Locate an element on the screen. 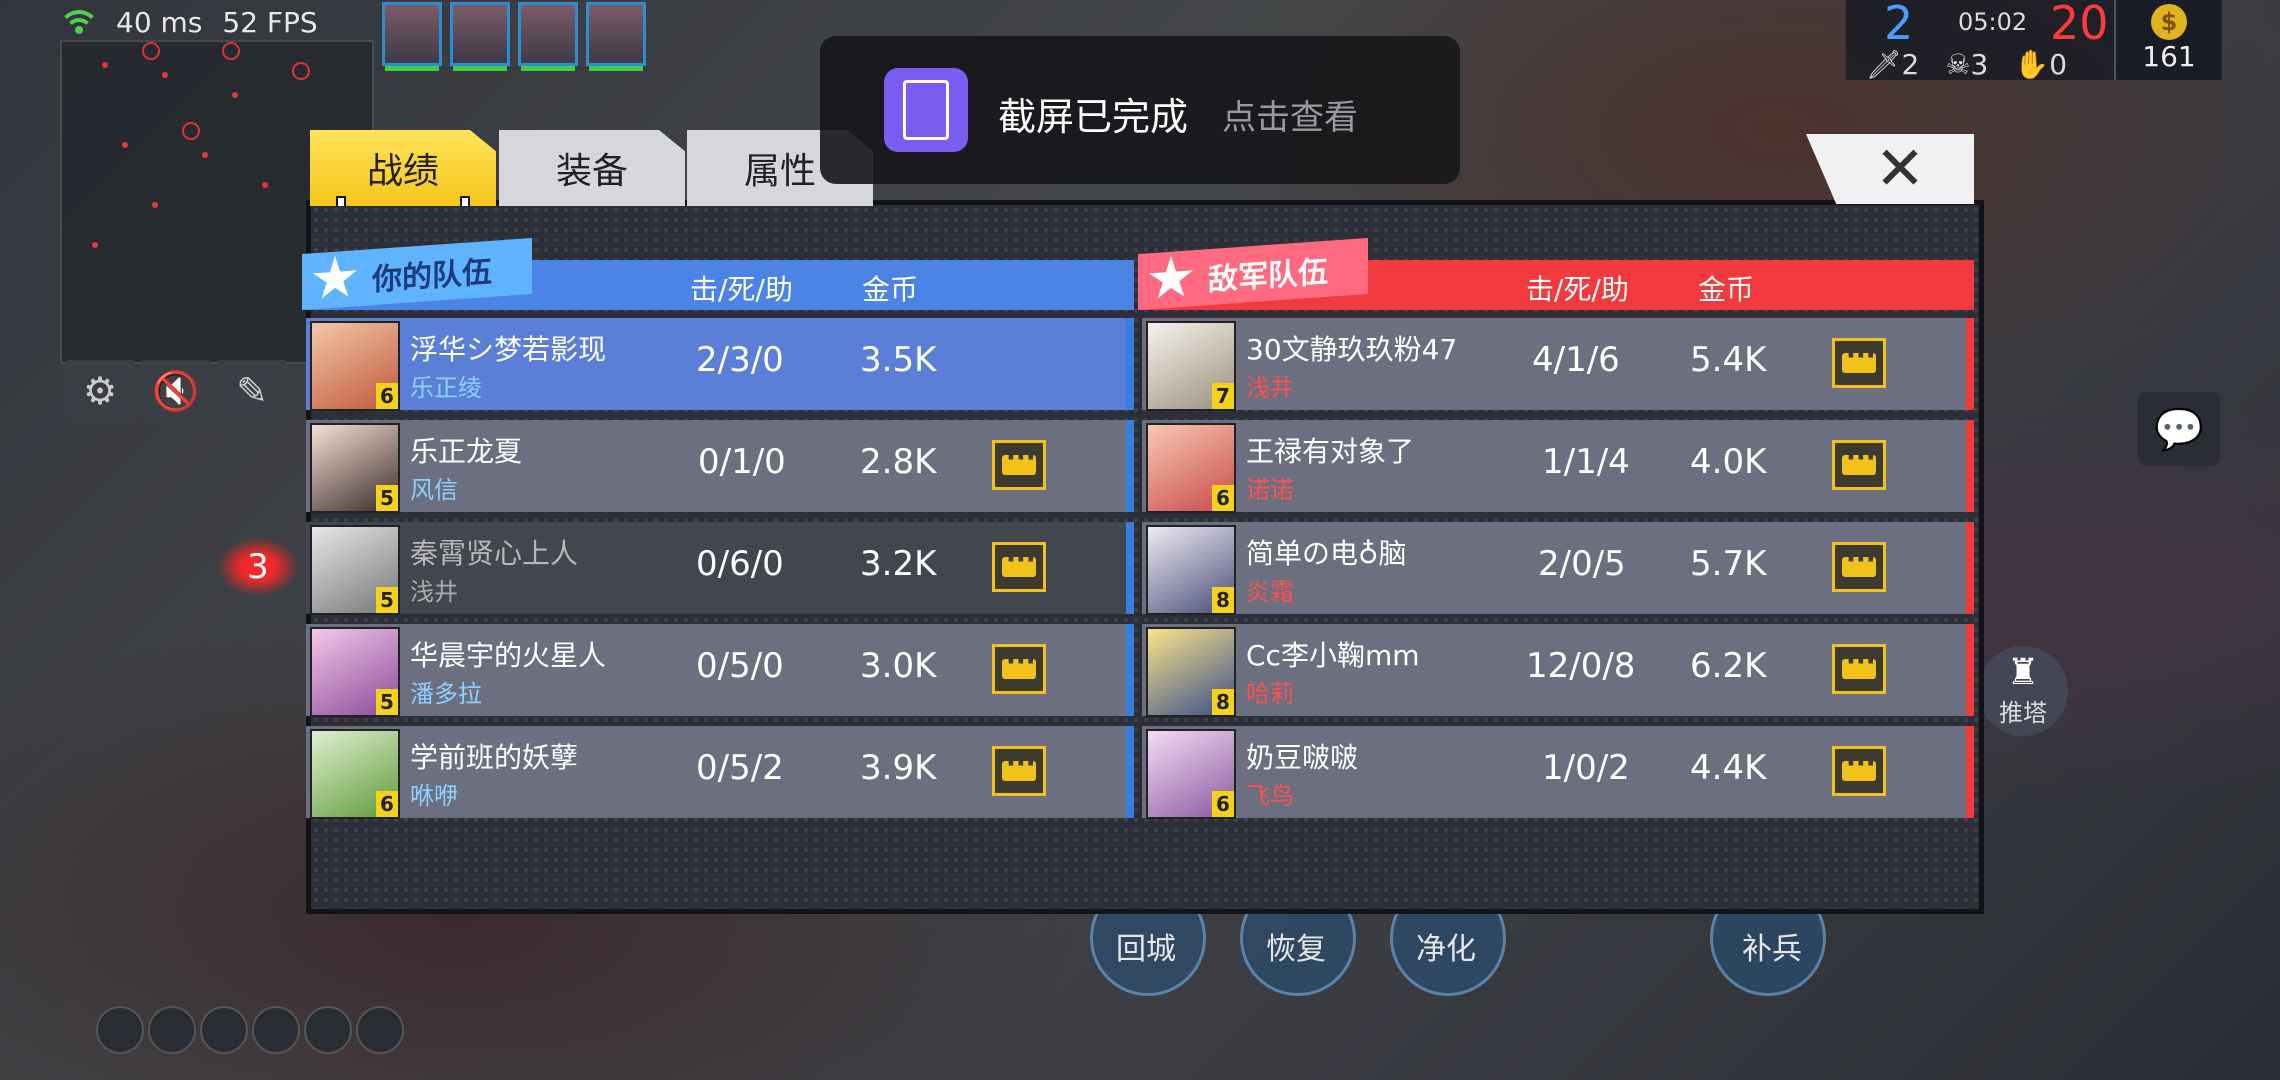 This screenshot has width=2280, height=1080. player-kda: 2/0/5 is located at coordinates (1582, 564).